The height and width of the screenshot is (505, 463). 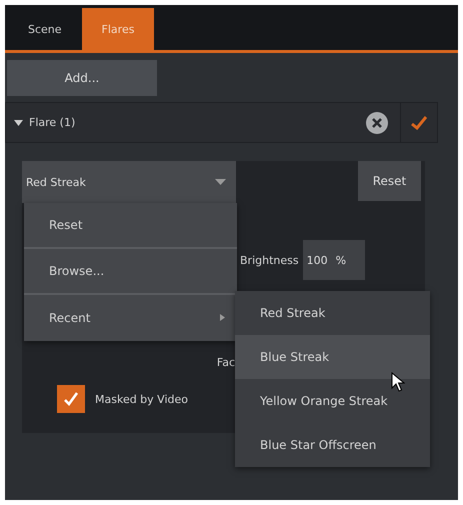 I want to click on partial-label: Fac, so click(x=225, y=362).